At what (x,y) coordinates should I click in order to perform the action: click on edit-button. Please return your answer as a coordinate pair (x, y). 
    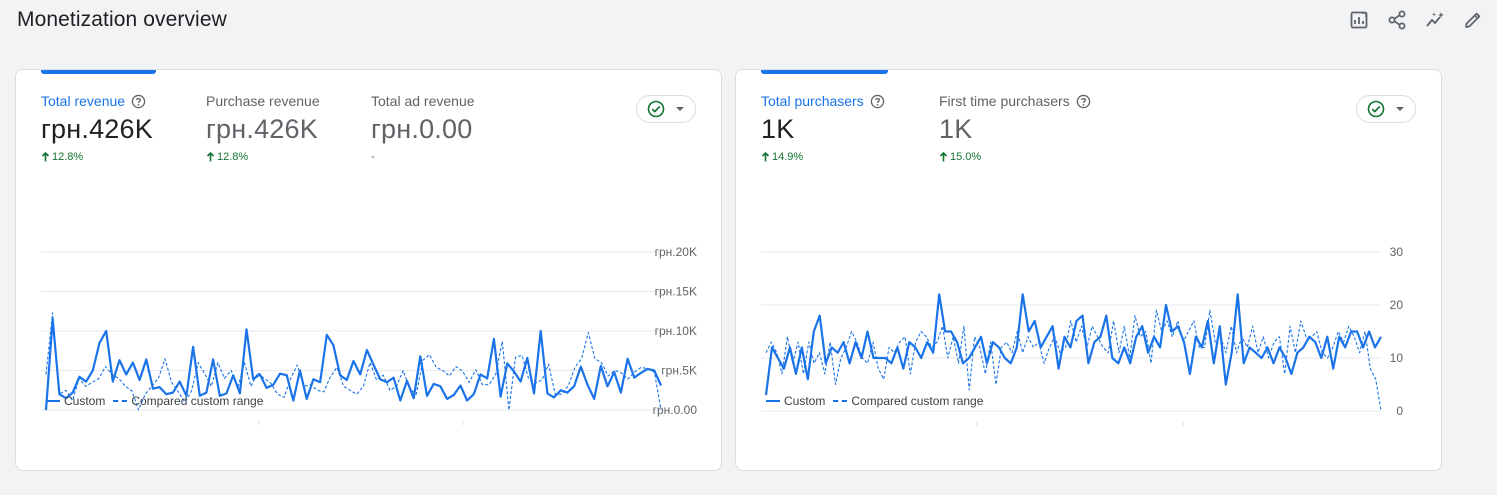
    Looking at the image, I should click on (1473, 20).